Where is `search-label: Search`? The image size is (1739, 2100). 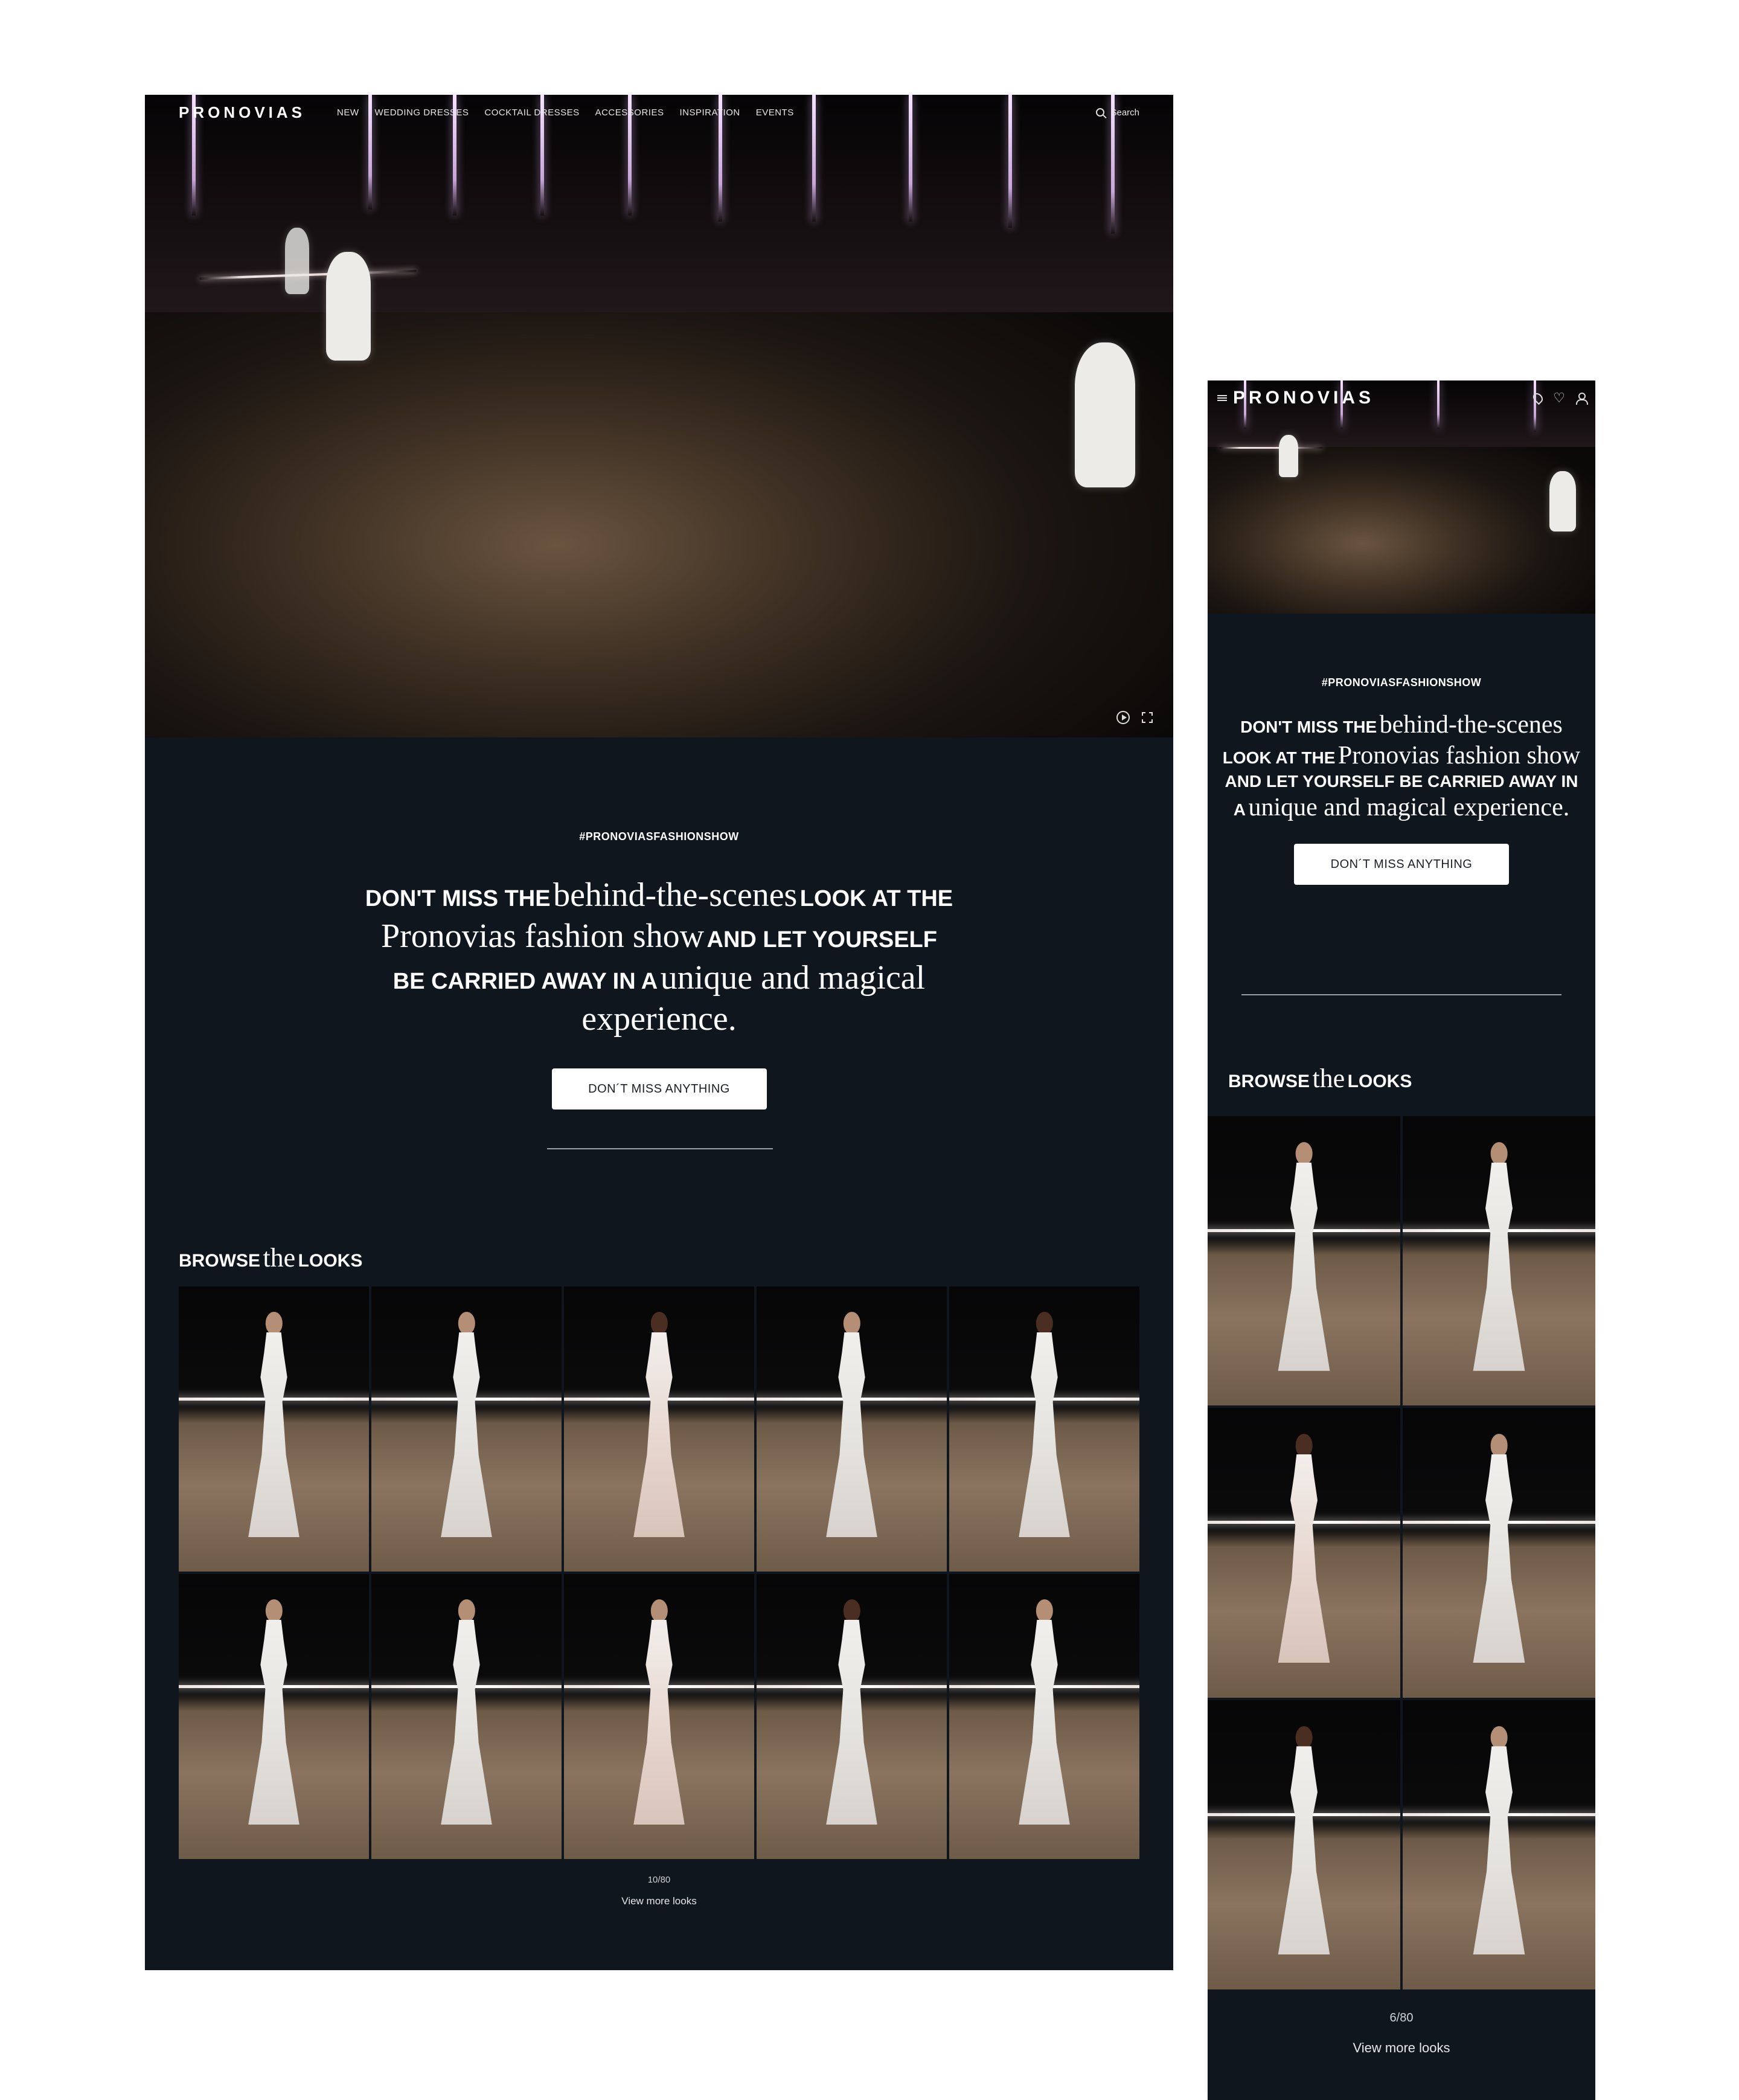
search-label: Search is located at coordinates (1124, 112).